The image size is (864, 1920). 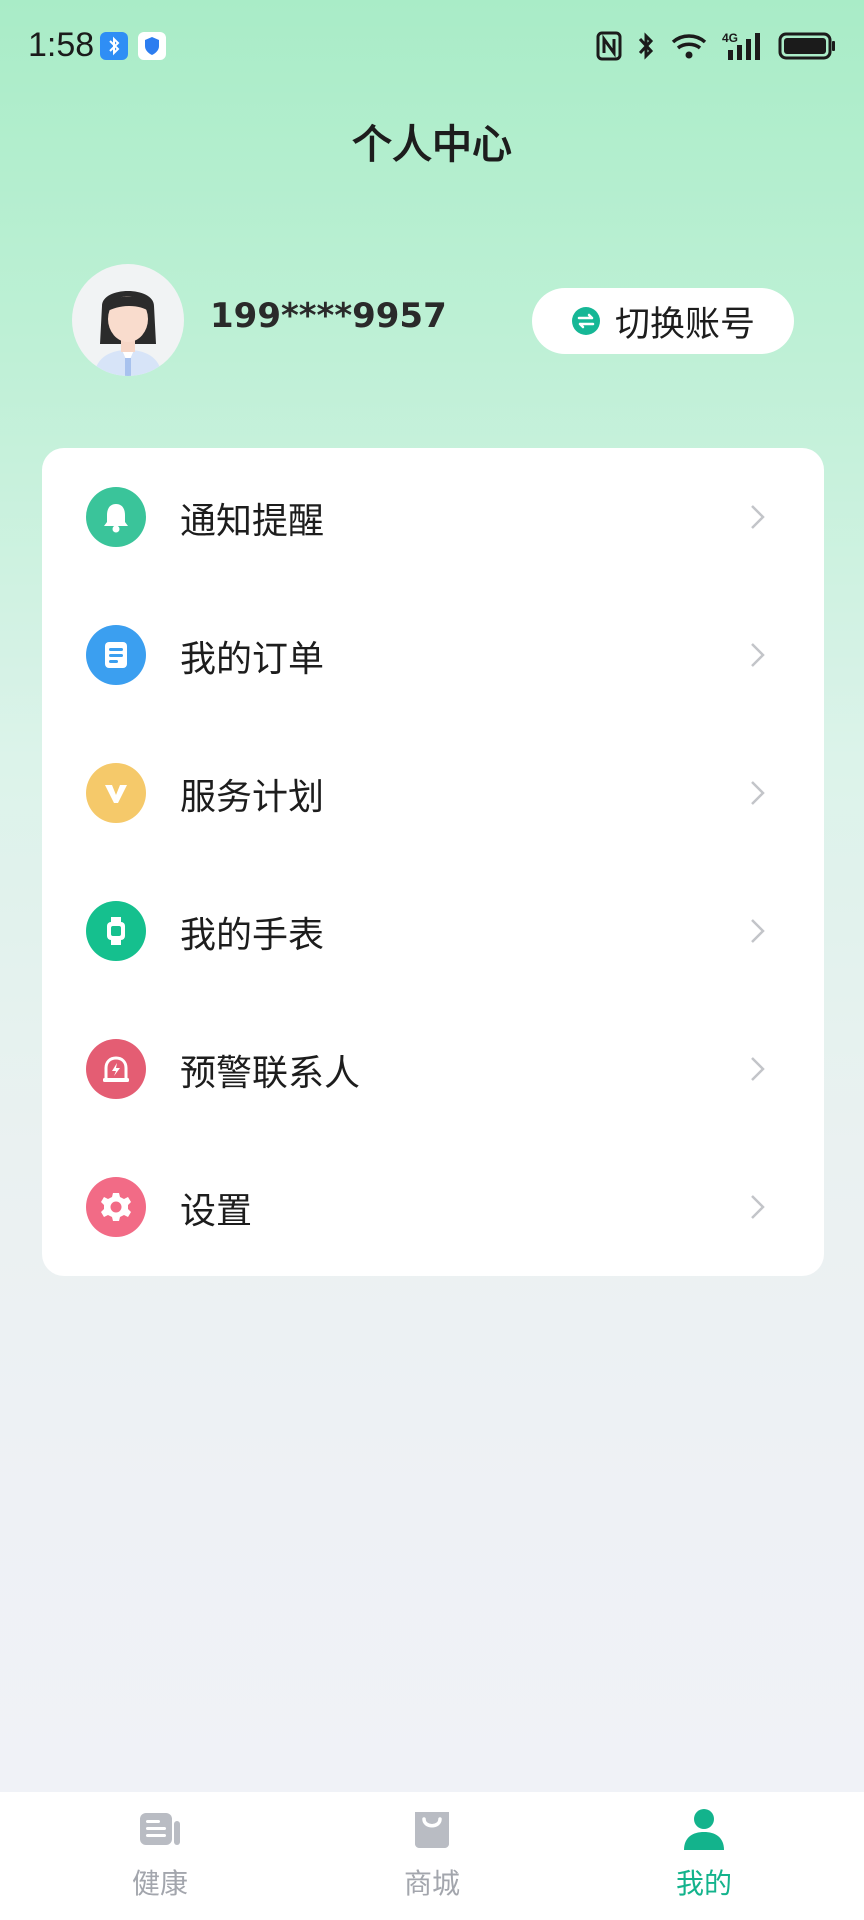 I want to click on tab-label: 健康, so click(x=159, y=1883).